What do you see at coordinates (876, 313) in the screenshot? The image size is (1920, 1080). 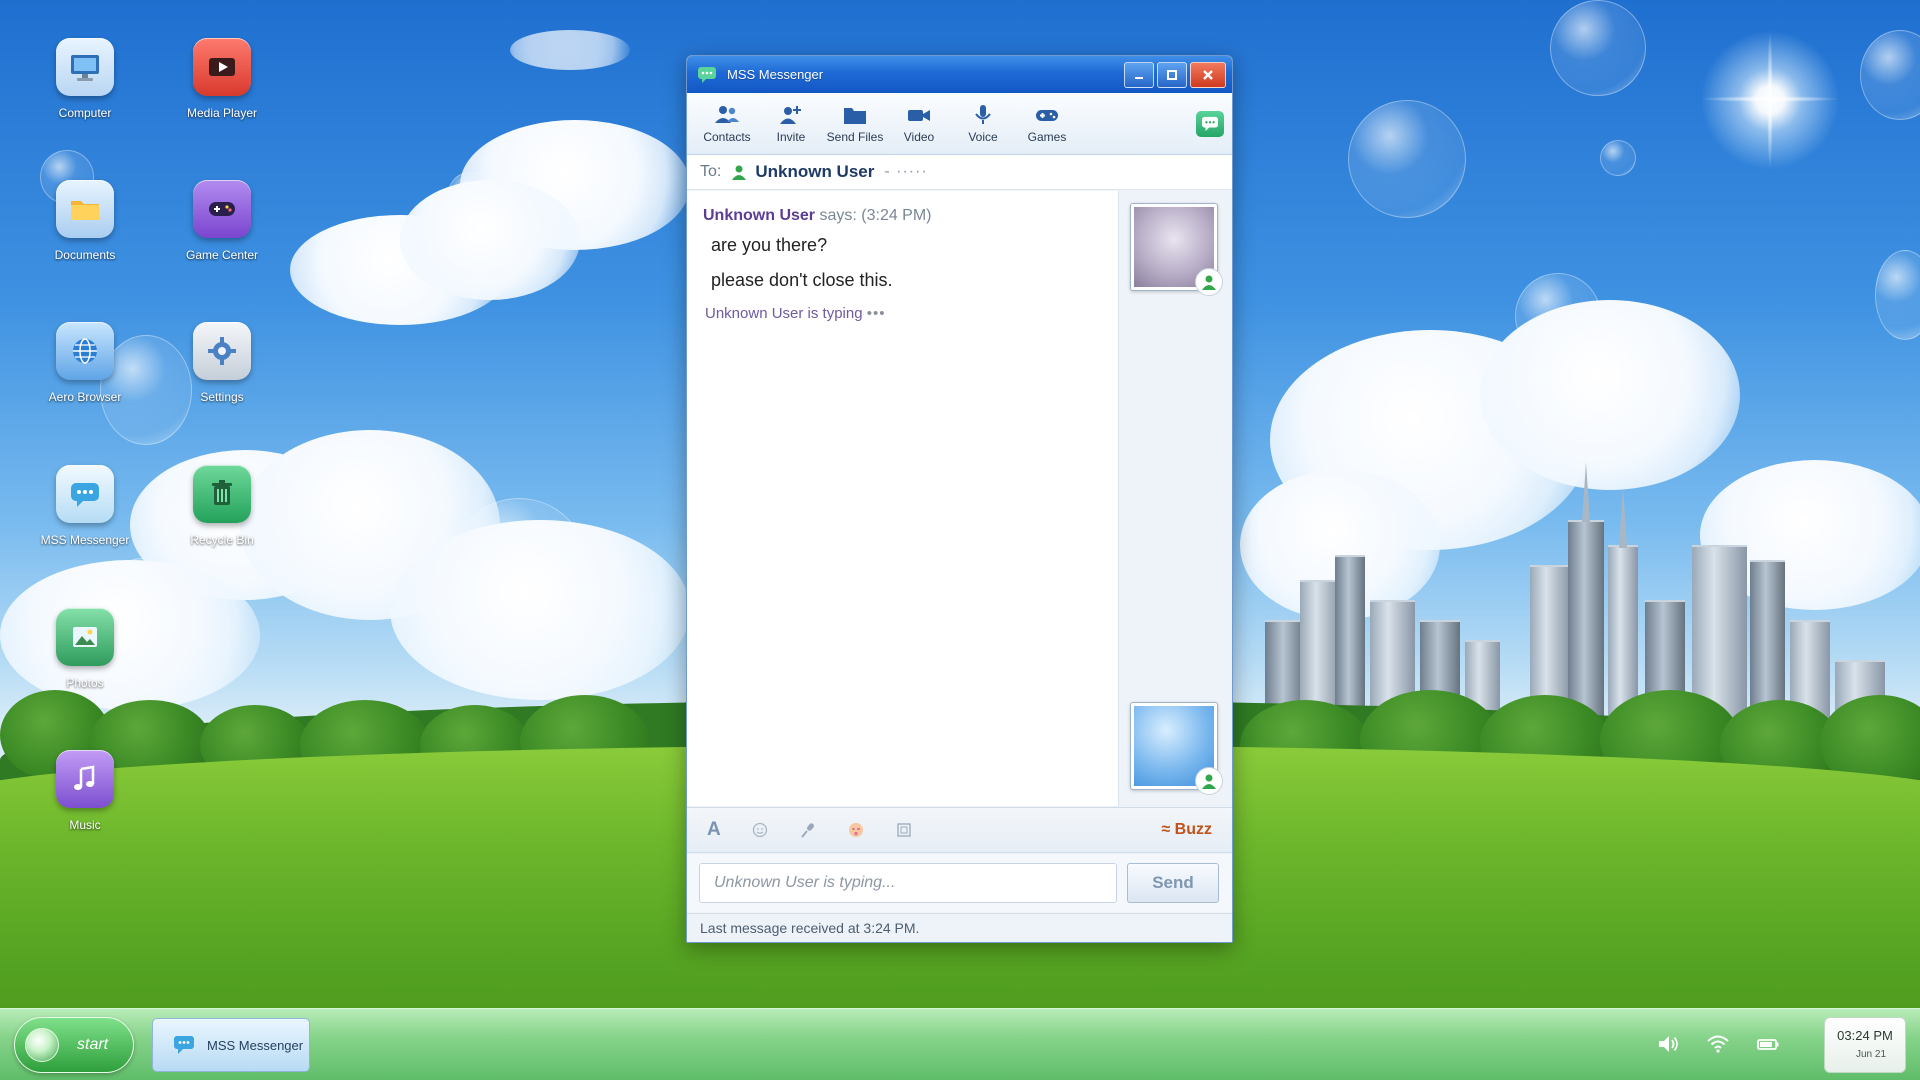 I see `typing-dots: •••` at bounding box center [876, 313].